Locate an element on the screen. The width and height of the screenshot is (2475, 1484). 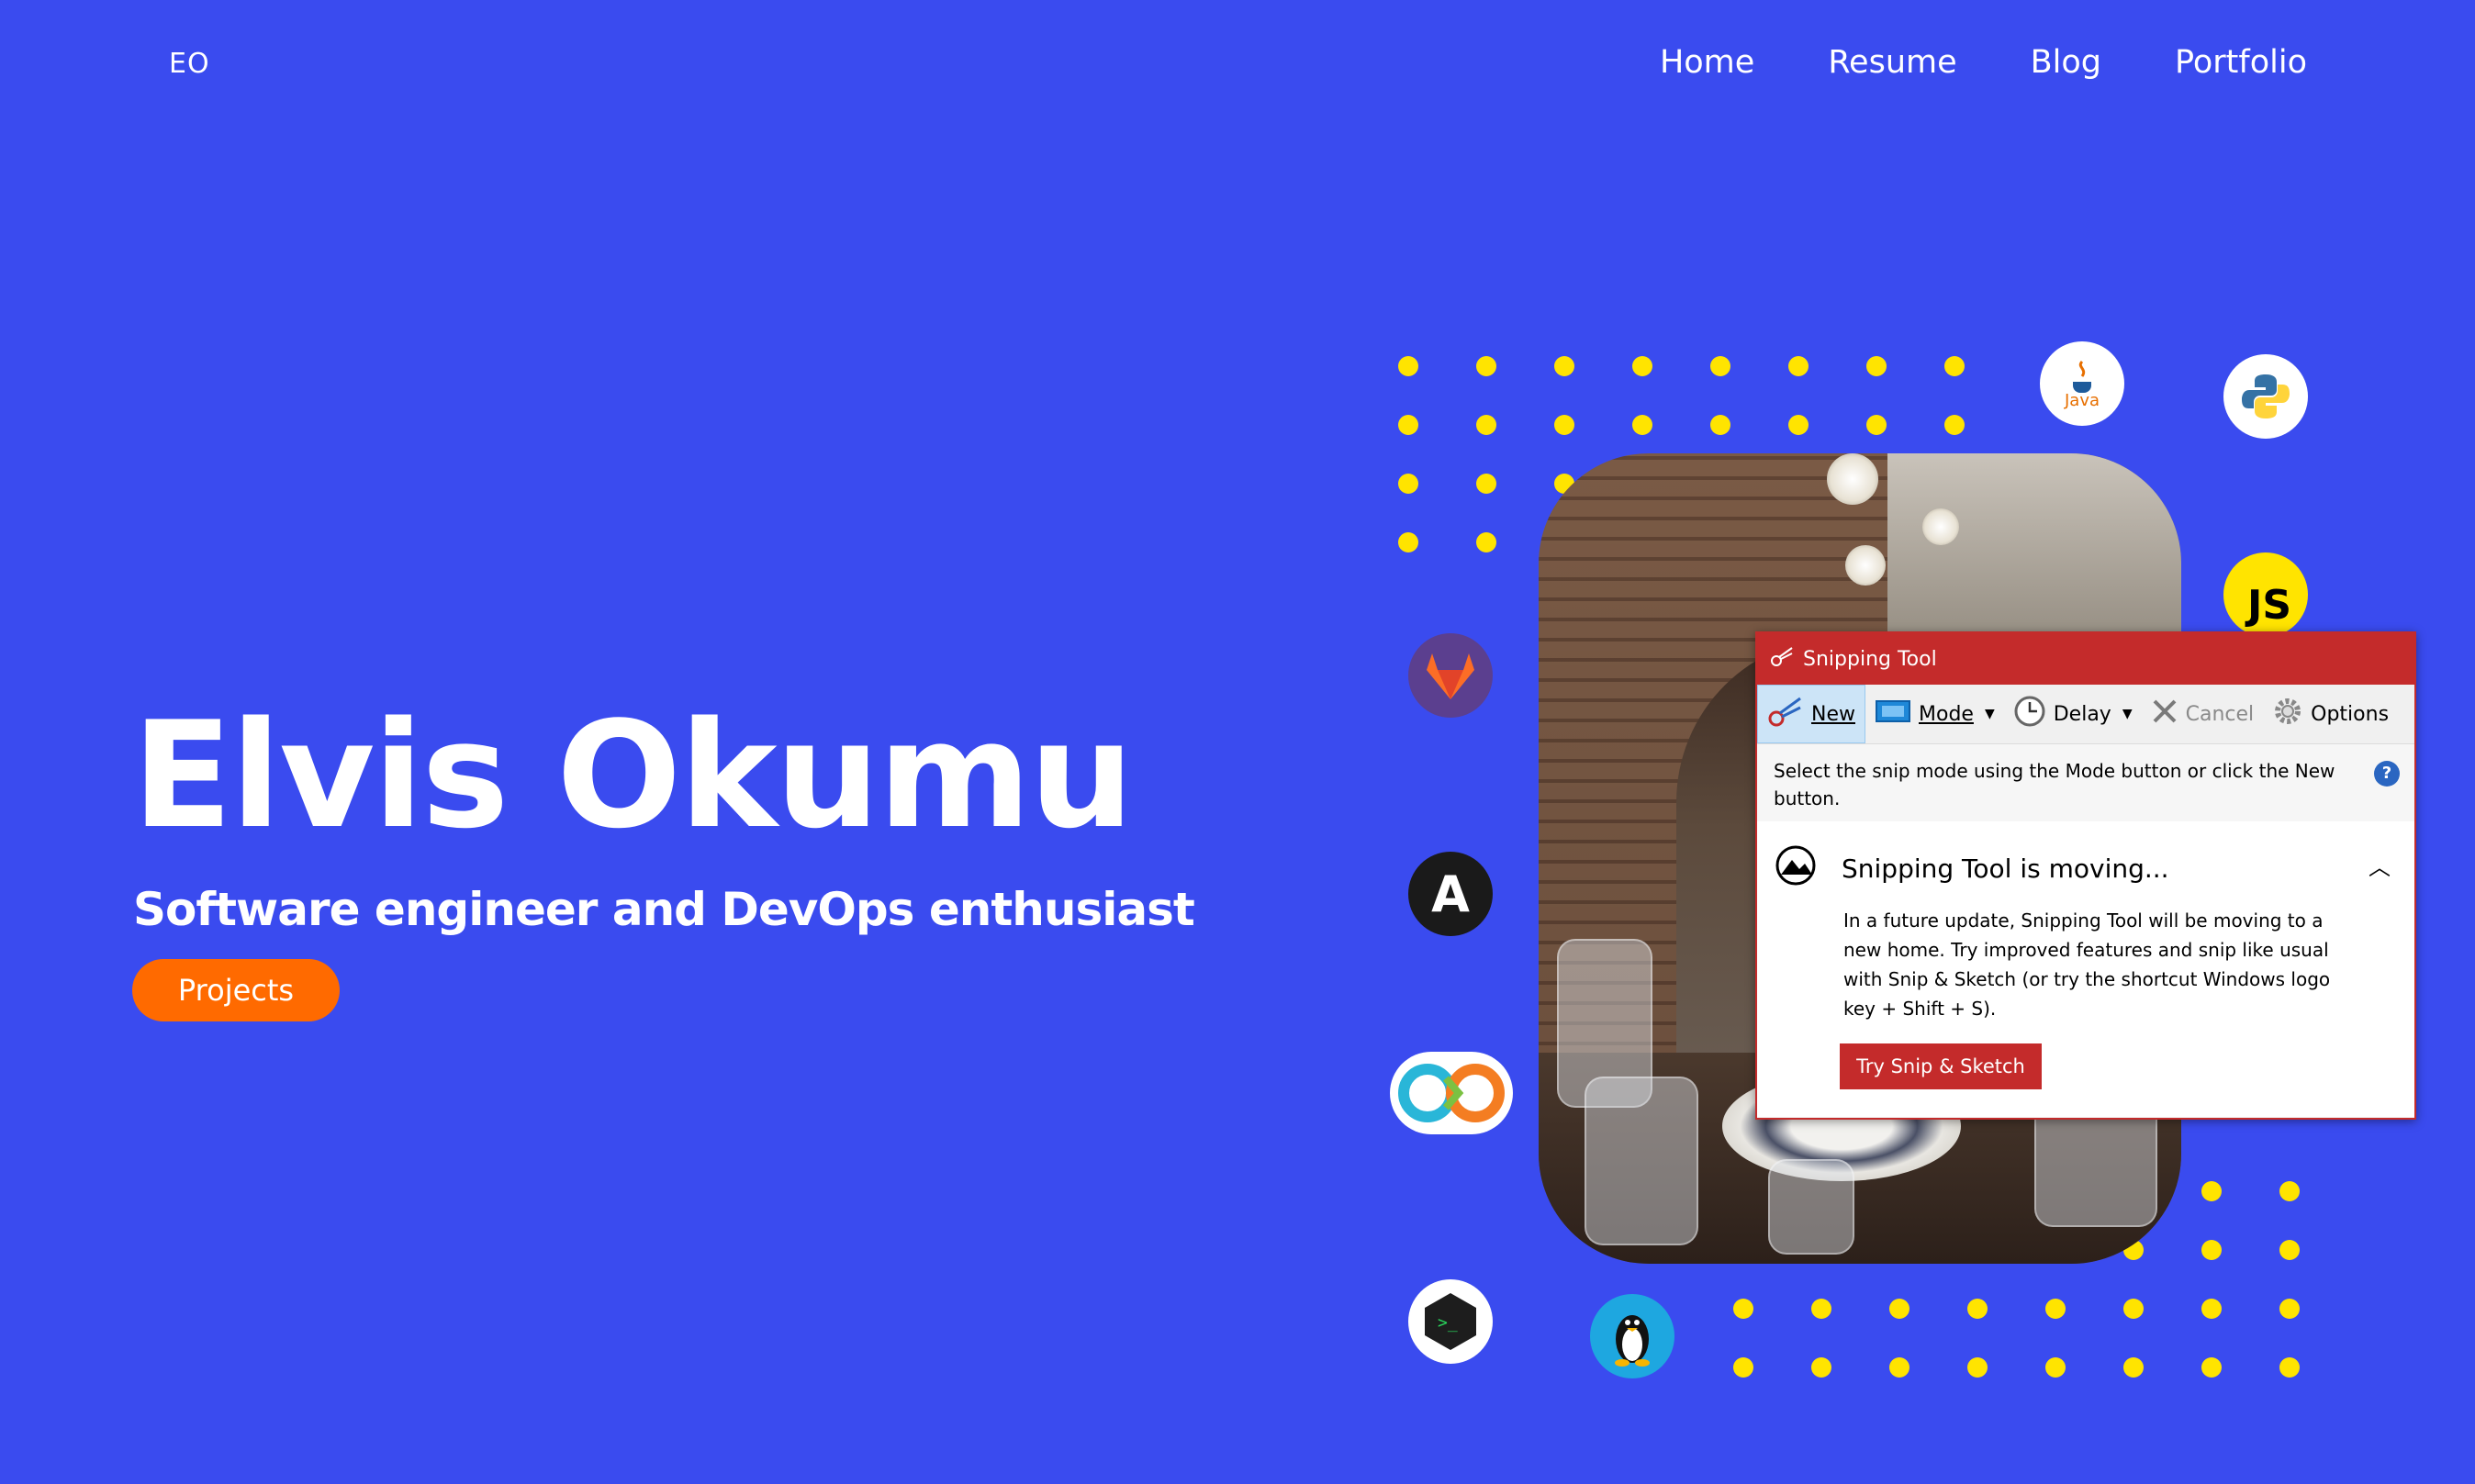
clock-icon is located at coordinates (2029, 714).